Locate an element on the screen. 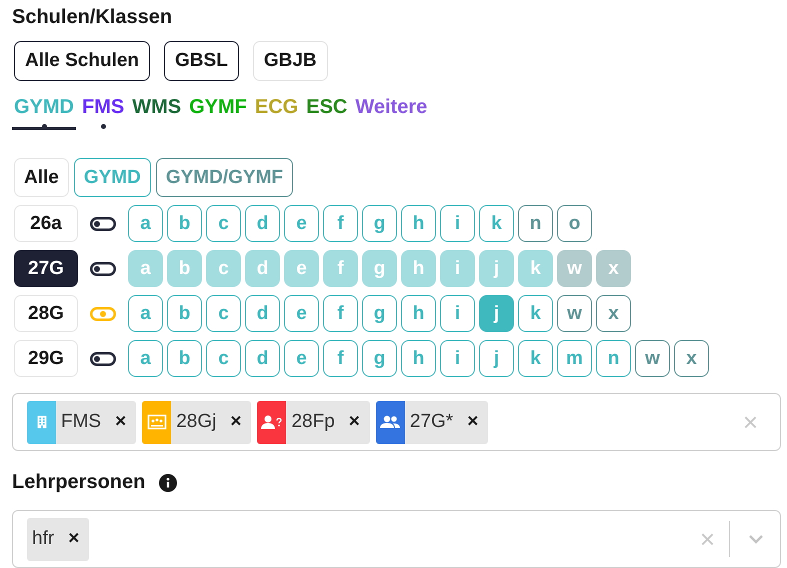 This screenshot has width=787, height=568. tag-label: 28Gj is located at coordinates (196, 422).